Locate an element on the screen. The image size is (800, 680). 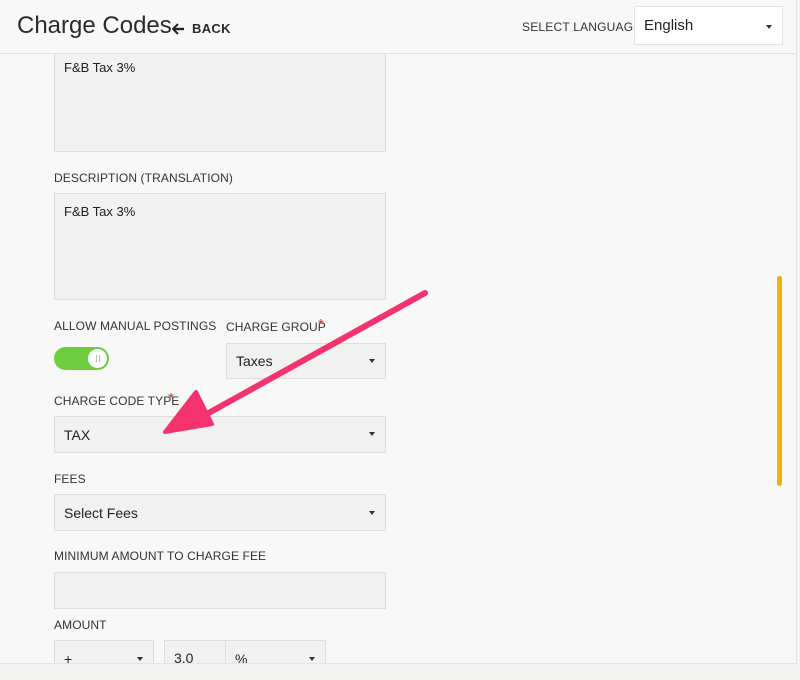
minimum-amount-label: MINIMUM AMOUNT TO CHARGE FEE is located at coordinates (160, 556).